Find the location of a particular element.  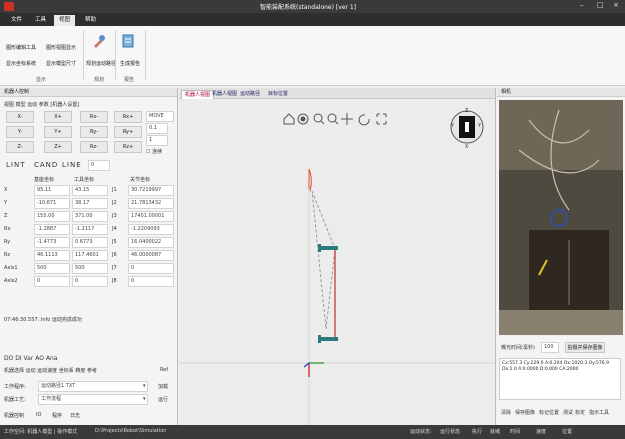

ribbon-button-plan-path: 规划运动路径 is located at coordinates (101, 63).